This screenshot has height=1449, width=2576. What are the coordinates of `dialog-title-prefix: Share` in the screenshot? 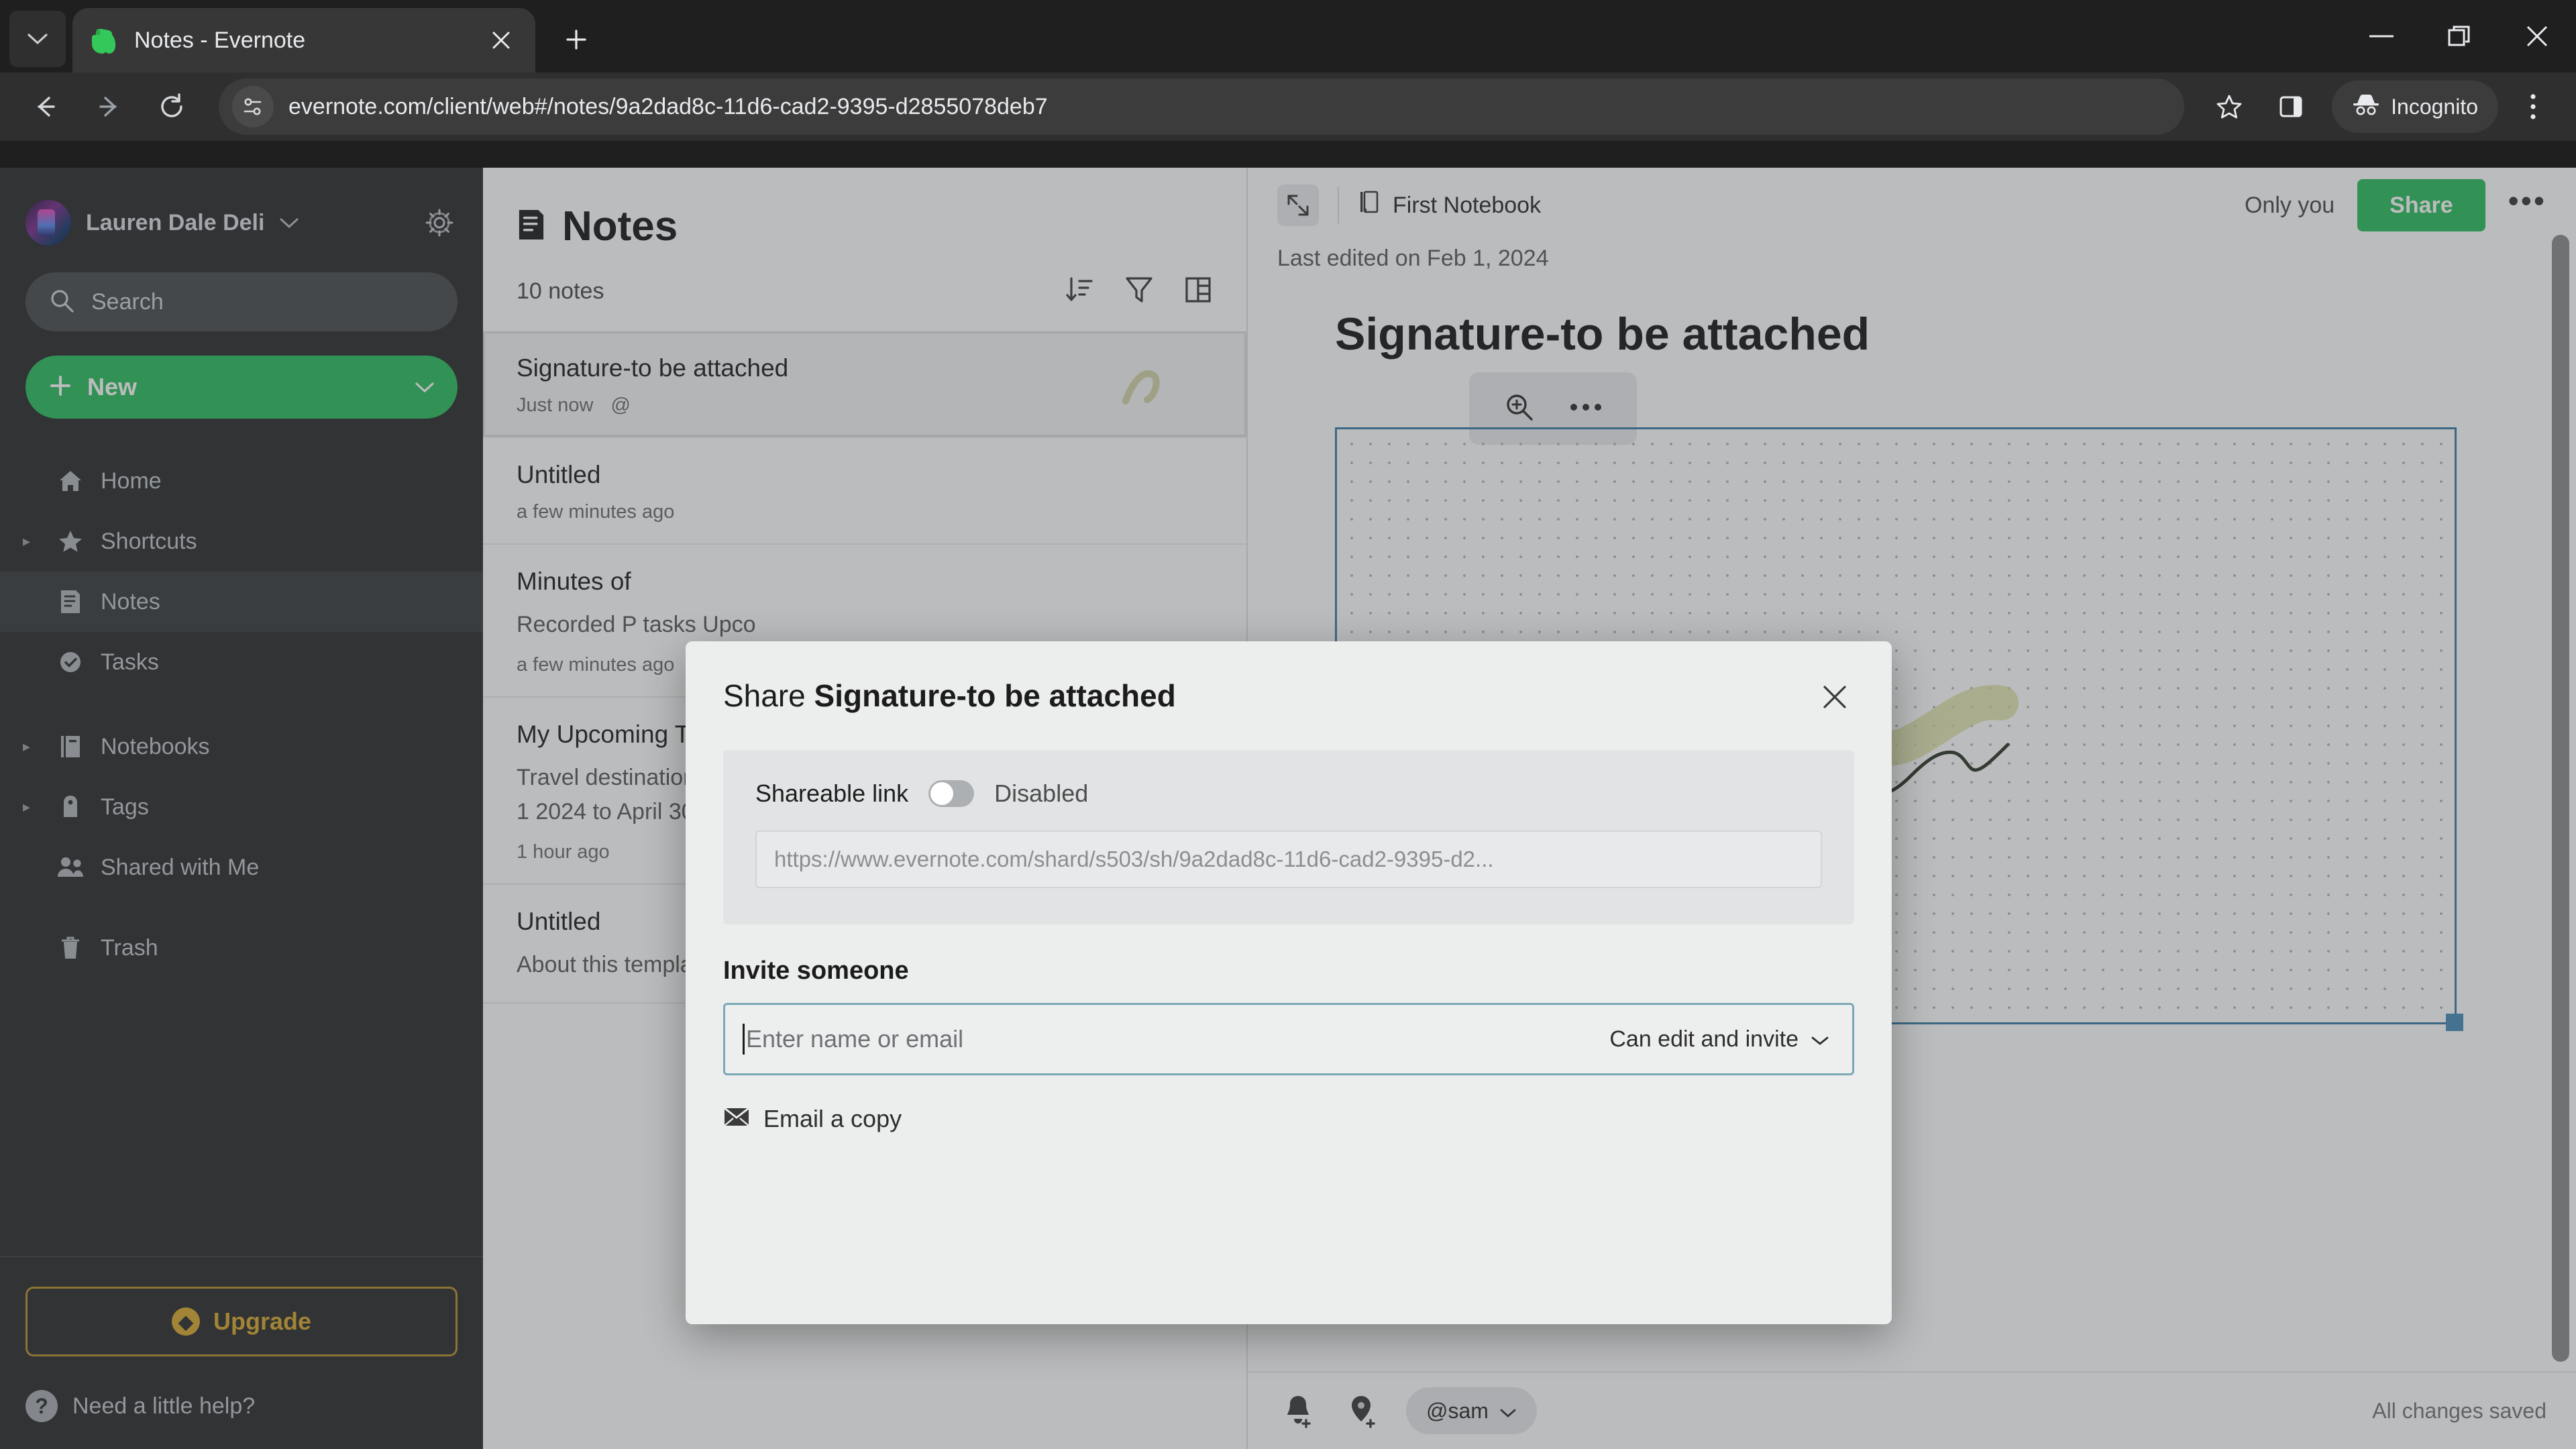 It's located at (768, 695).